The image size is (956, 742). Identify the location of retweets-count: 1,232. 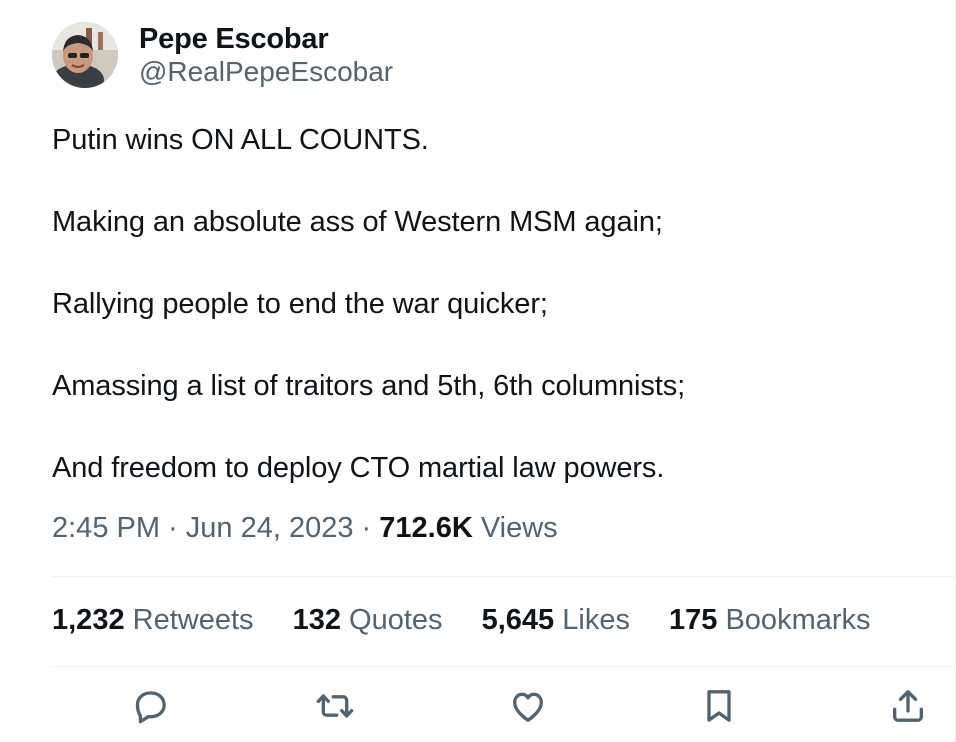
(88, 620).